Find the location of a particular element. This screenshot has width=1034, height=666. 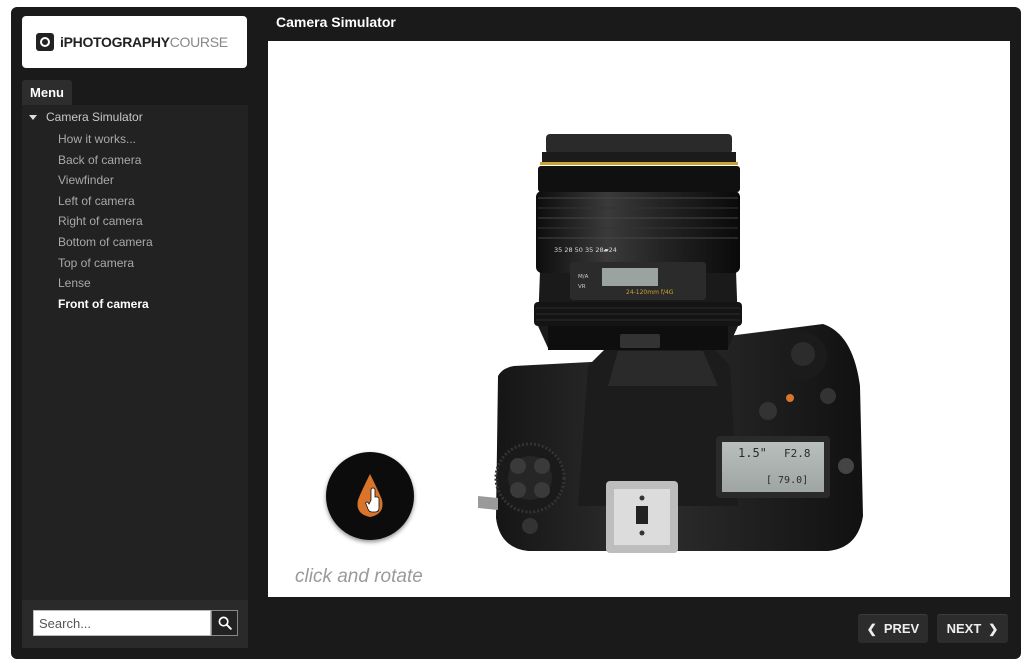

drop-hand-icon is located at coordinates (370, 495).